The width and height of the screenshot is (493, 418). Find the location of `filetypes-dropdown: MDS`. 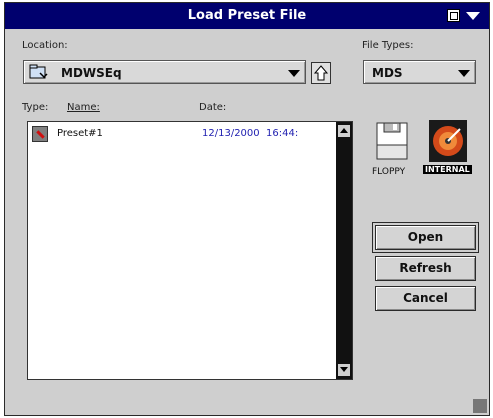

filetypes-dropdown: MDS is located at coordinates (419, 72).